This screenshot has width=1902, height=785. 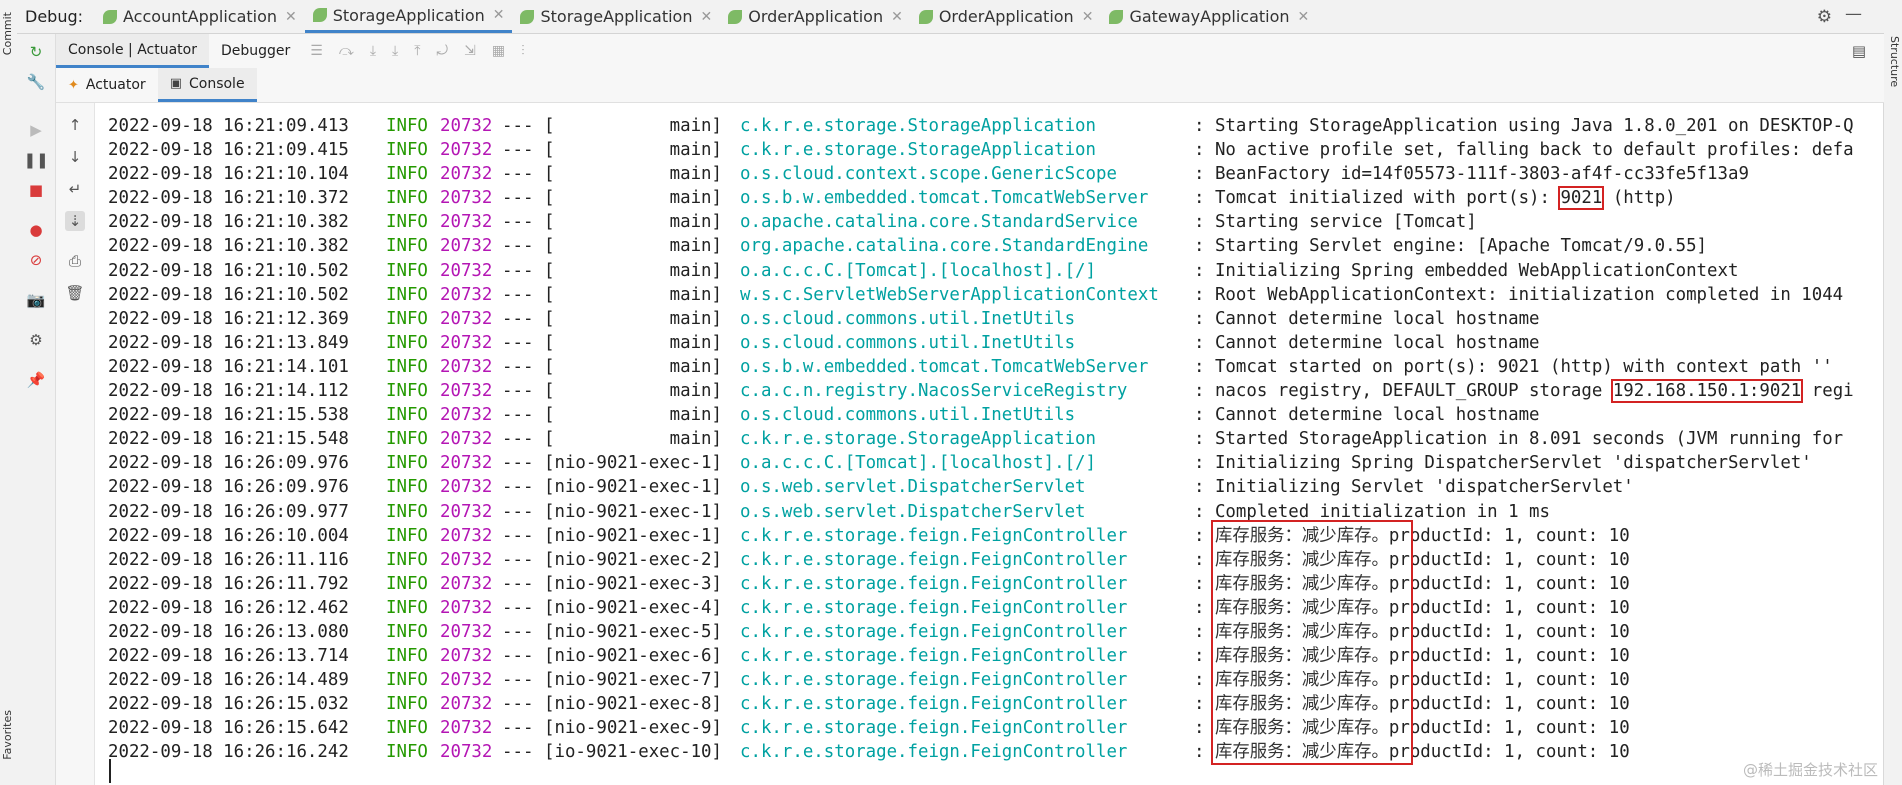 What do you see at coordinates (316, 51) in the screenshot?
I see `menu-icon: ☰` at bounding box center [316, 51].